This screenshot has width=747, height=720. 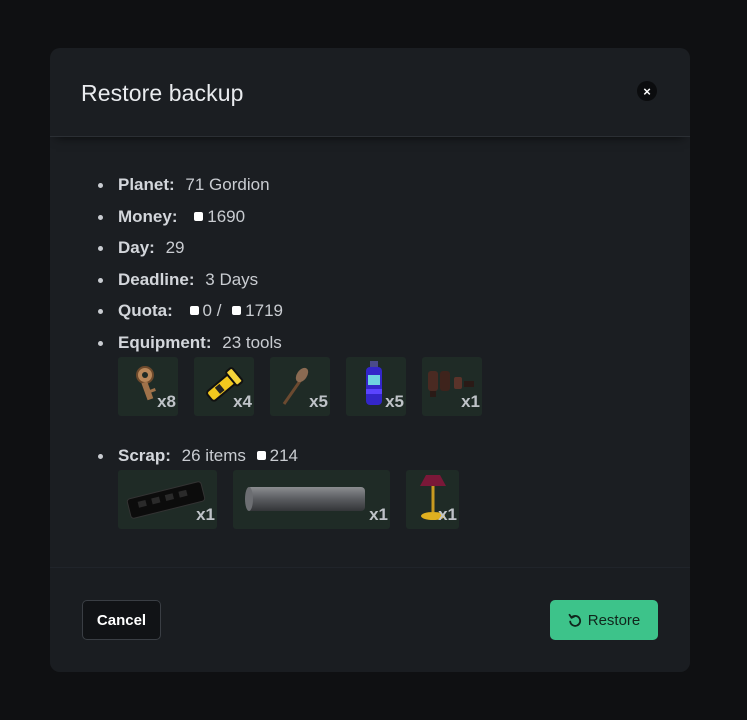 What do you see at coordinates (148, 216) in the screenshot?
I see `money-label: Money:` at bounding box center [148, 216].